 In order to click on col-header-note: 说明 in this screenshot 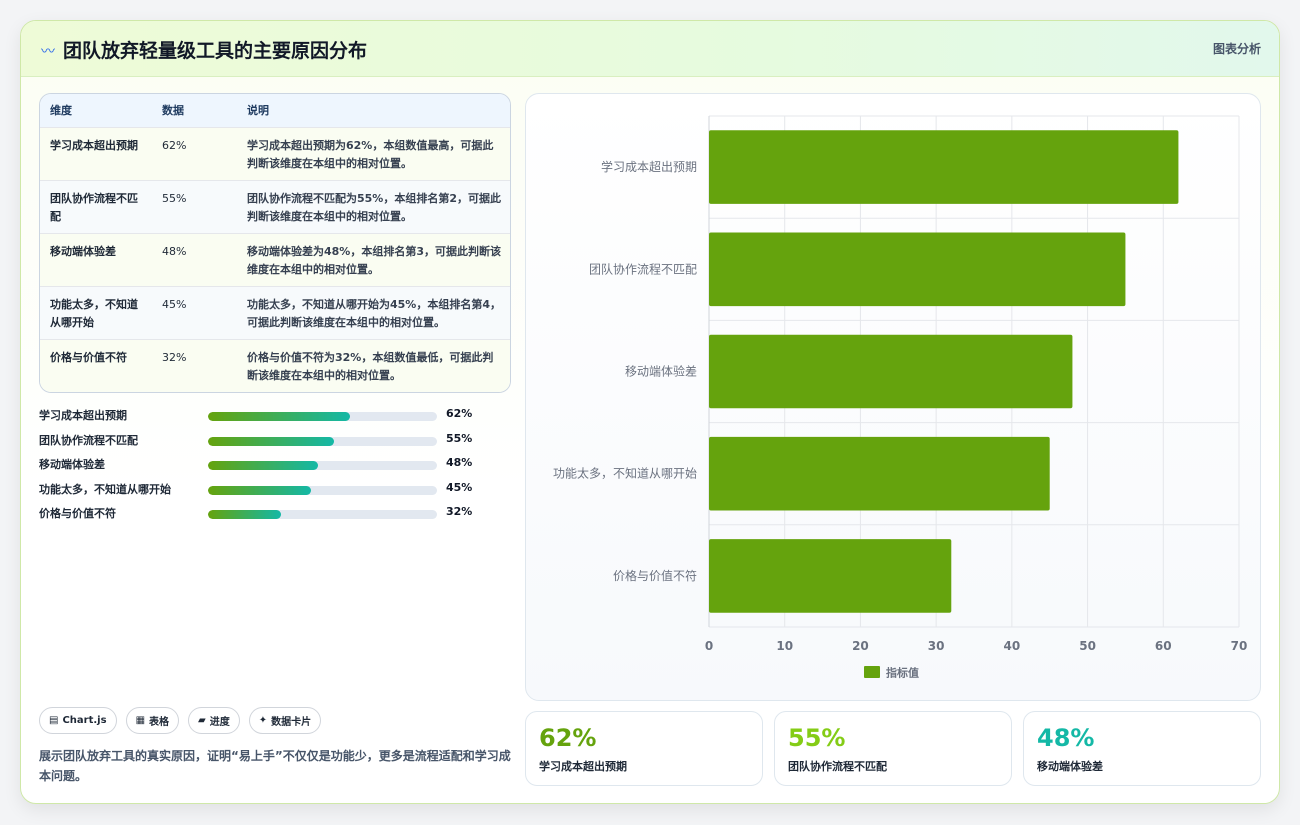, I will do `click(258, 111)`.